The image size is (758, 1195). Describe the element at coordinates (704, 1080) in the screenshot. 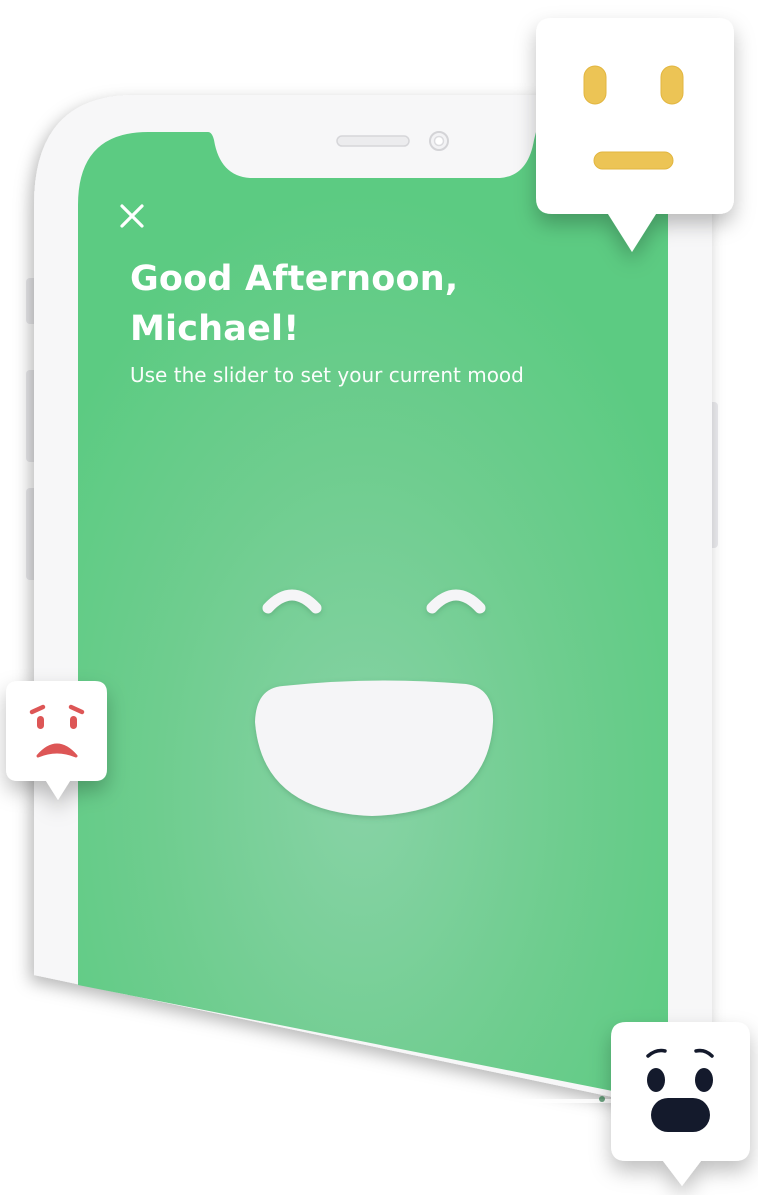

I see `surprised-right-eye` at that location.